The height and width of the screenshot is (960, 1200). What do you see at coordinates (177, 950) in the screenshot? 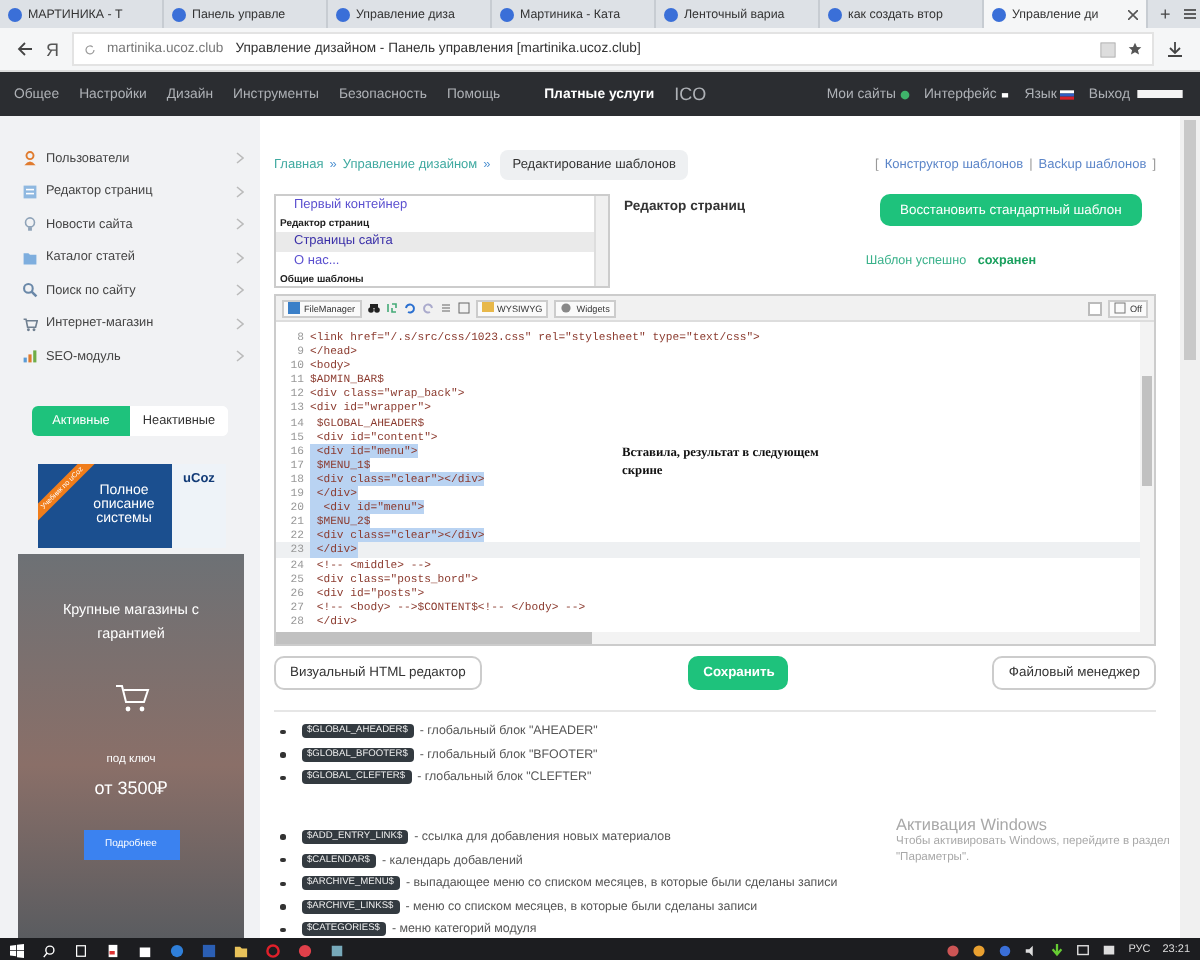
I see `edge-icon` at bounding box center [177, 950].